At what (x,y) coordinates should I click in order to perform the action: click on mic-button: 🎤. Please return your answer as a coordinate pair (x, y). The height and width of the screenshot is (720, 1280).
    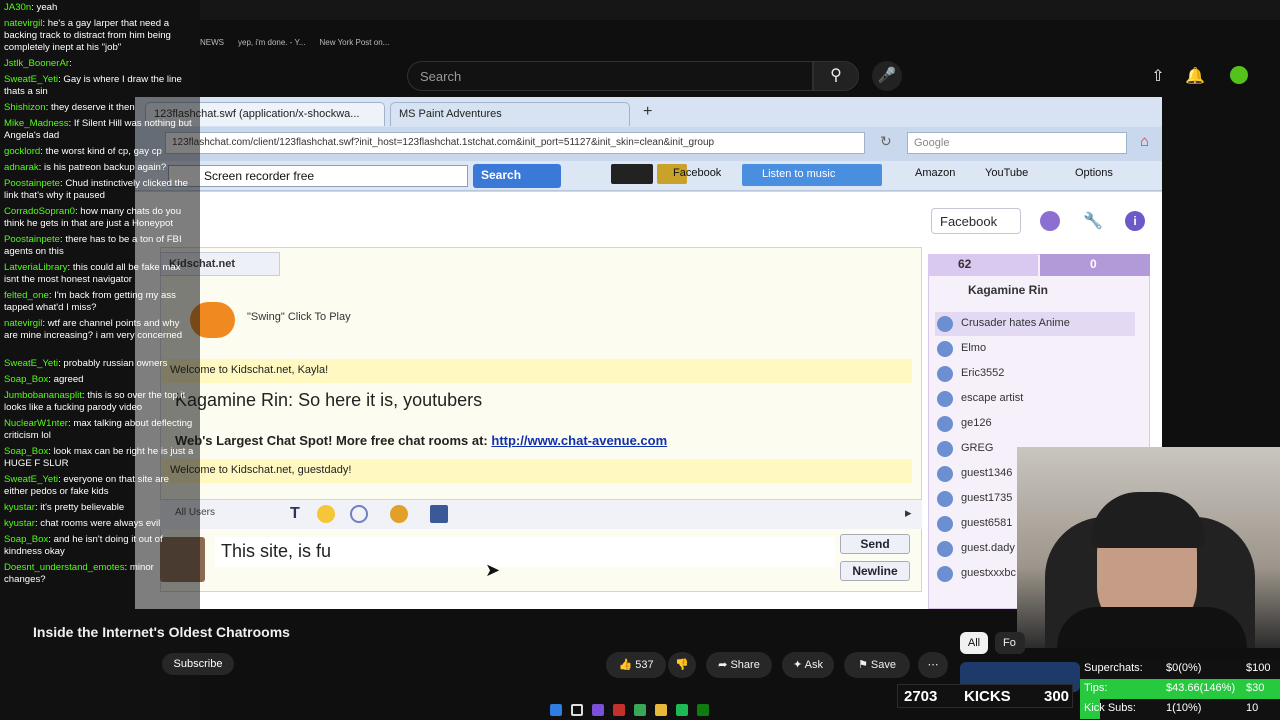
    Looking at the image, I should click on (887, 76).